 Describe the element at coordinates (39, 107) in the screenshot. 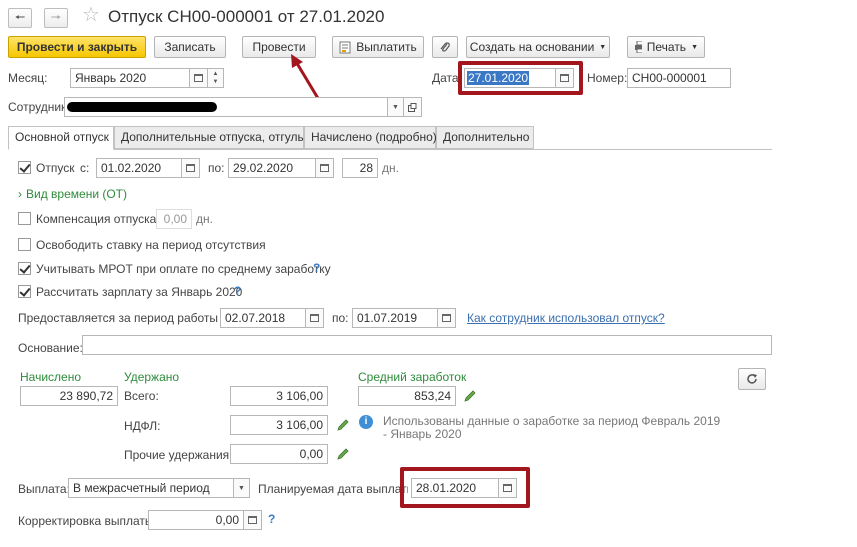

I see `employee-label: Сотрудник:` at that location.